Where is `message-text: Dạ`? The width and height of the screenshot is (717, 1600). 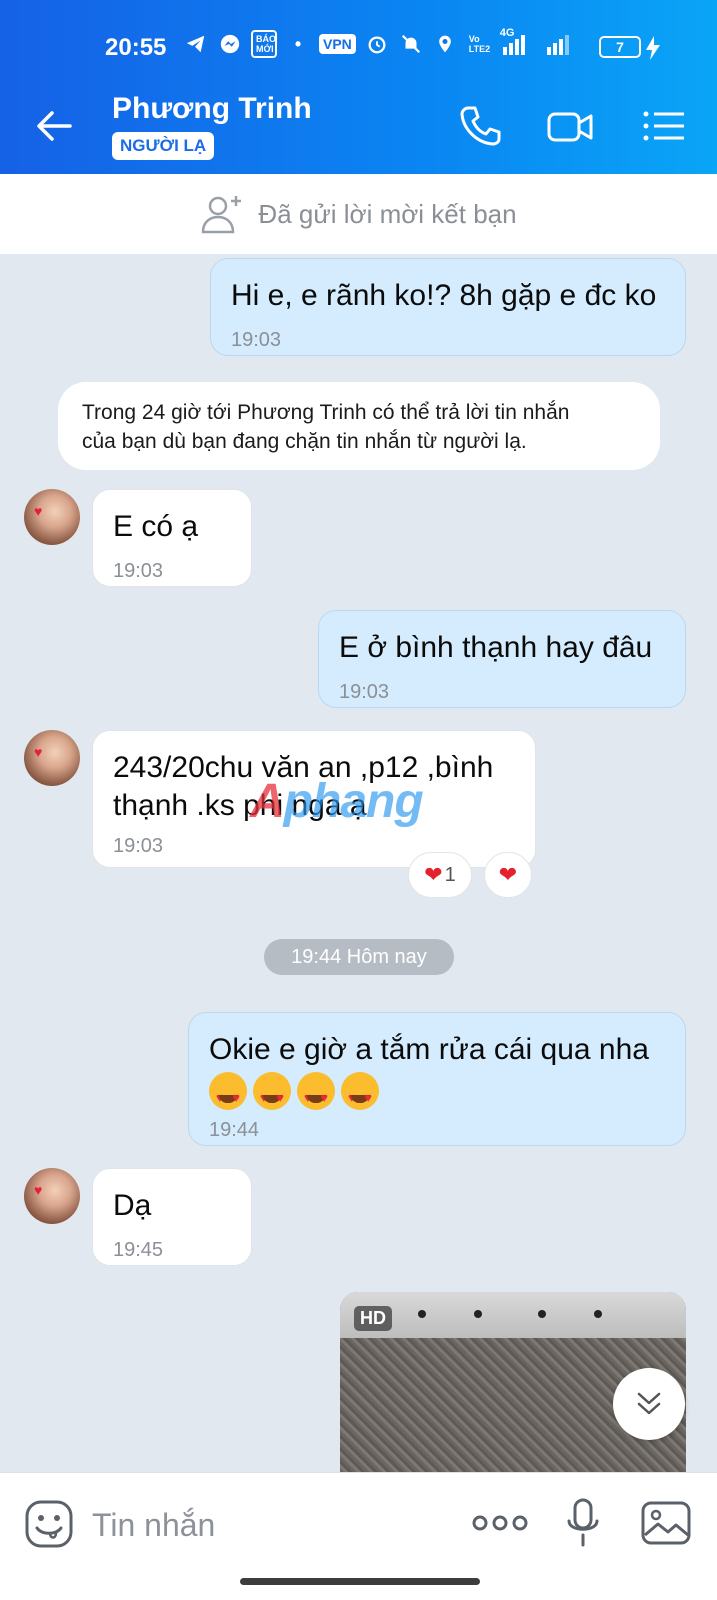 message-text: Dạ is located at coordinates (132, 1205).